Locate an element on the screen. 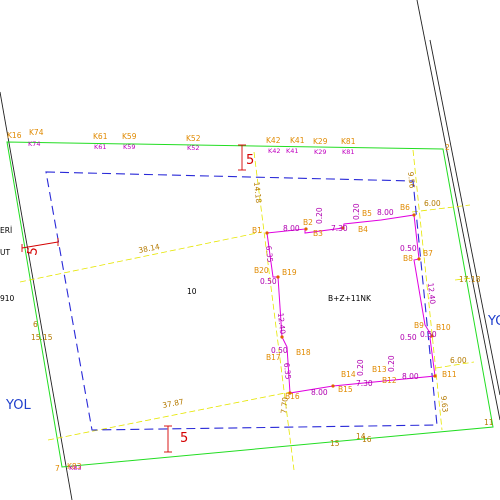 The image size is (500, 500). road-label-left: YOL is located at coordinates (18, 405).